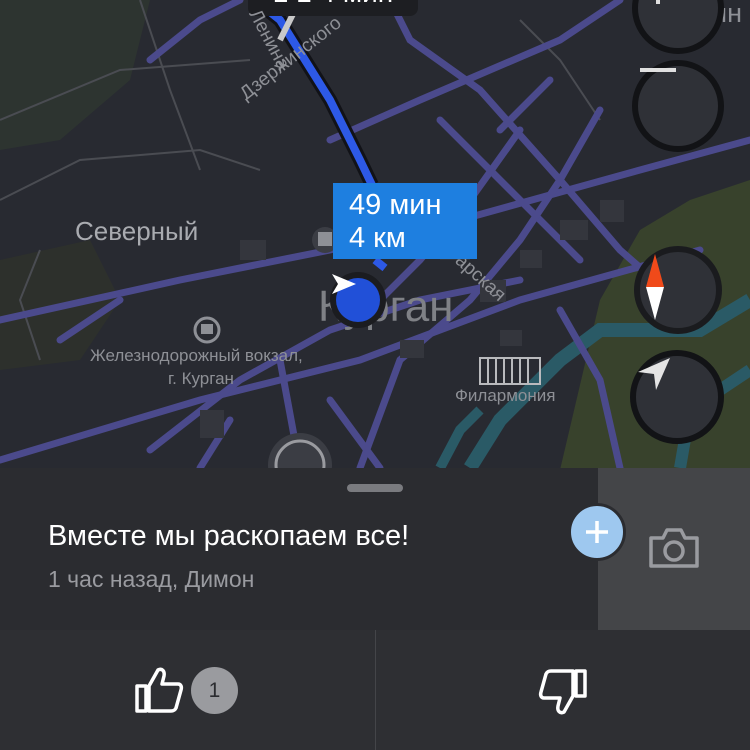 This screenshot has height=750, width=750. I want to click on comment-text: Вместе мы раскопаем все!, so click(229, 536).